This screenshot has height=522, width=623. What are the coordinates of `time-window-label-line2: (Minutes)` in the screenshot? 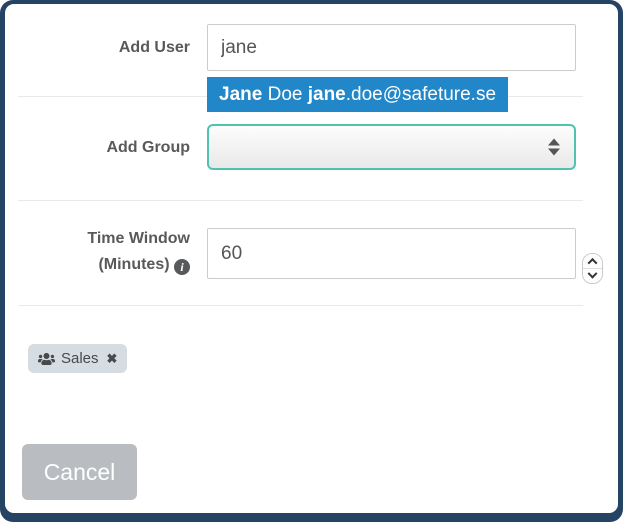 It's located at (134, 264).